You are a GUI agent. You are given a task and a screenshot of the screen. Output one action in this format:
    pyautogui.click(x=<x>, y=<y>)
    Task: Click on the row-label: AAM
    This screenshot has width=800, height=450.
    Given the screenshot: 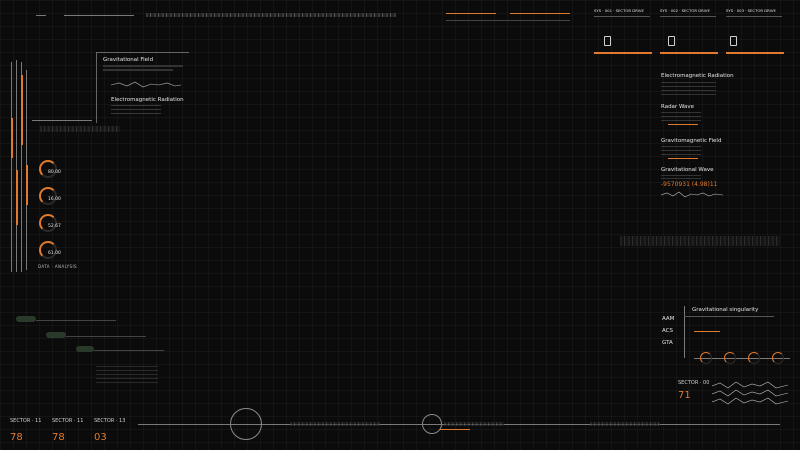 What is the action you would take?
    pyautogui.click(x=668, y=319)
    